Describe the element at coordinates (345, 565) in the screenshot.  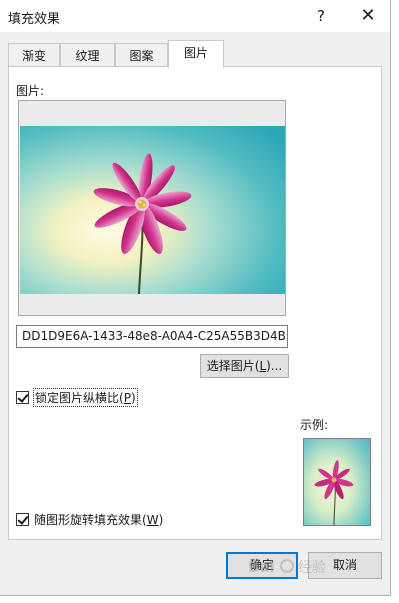
I see `cancel-button: 取消` at that location.